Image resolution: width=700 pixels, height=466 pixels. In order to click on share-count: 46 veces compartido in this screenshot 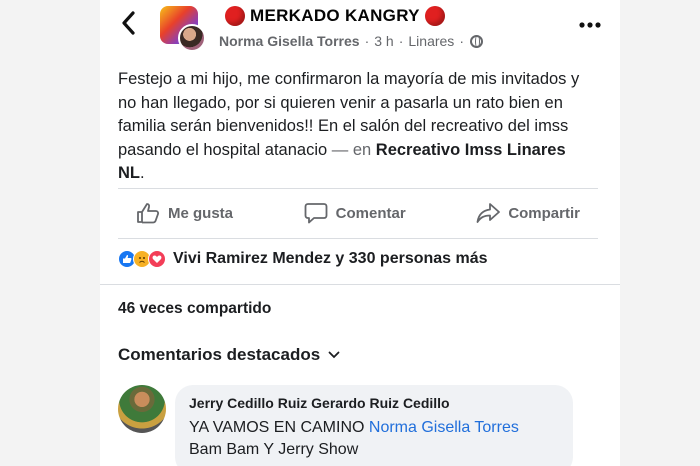, I will do `click(194, 309)`.